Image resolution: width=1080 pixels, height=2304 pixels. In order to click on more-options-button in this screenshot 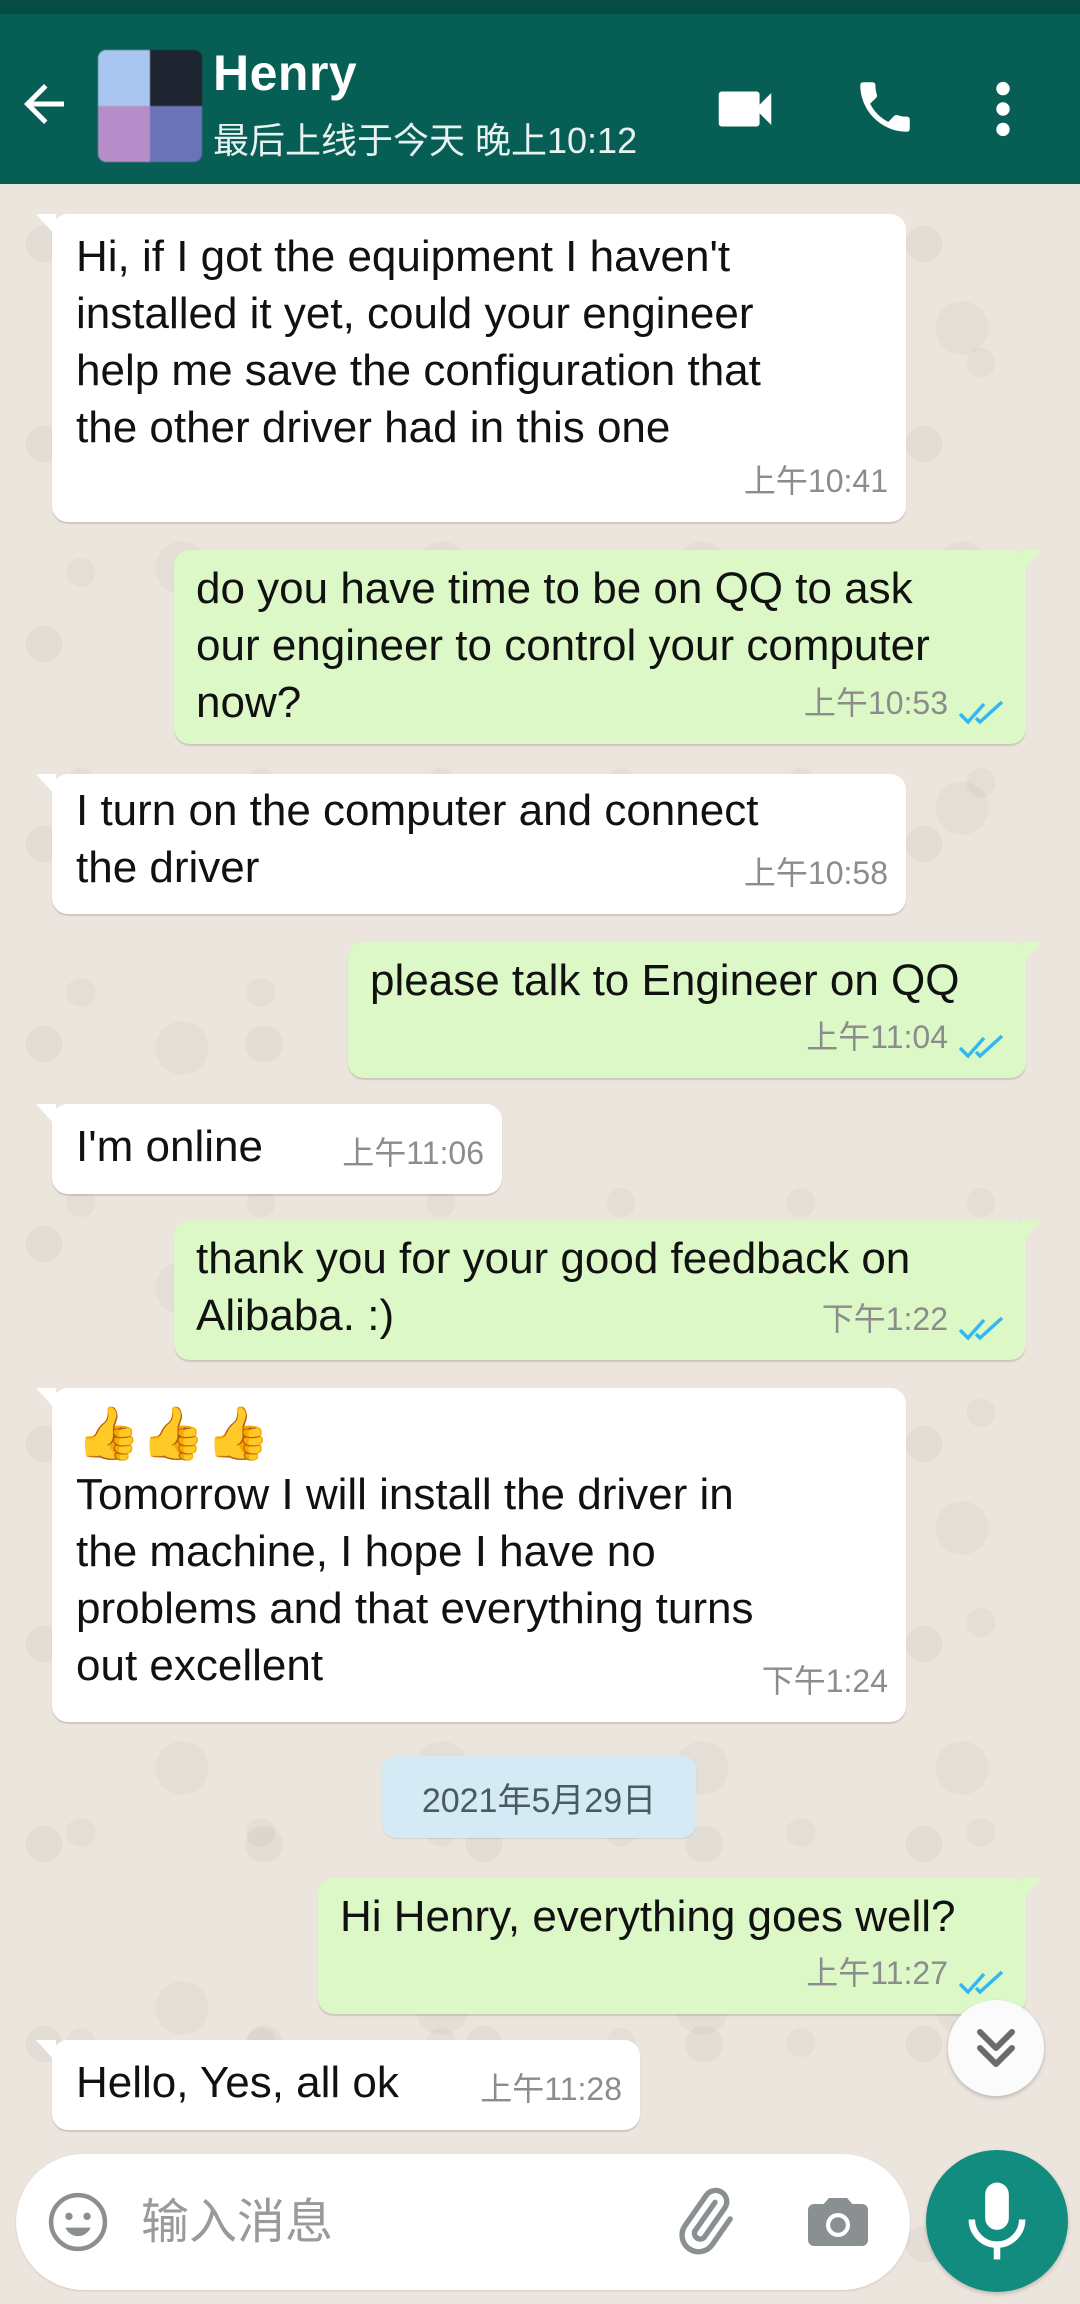, I will do `click(1003, 109)`.